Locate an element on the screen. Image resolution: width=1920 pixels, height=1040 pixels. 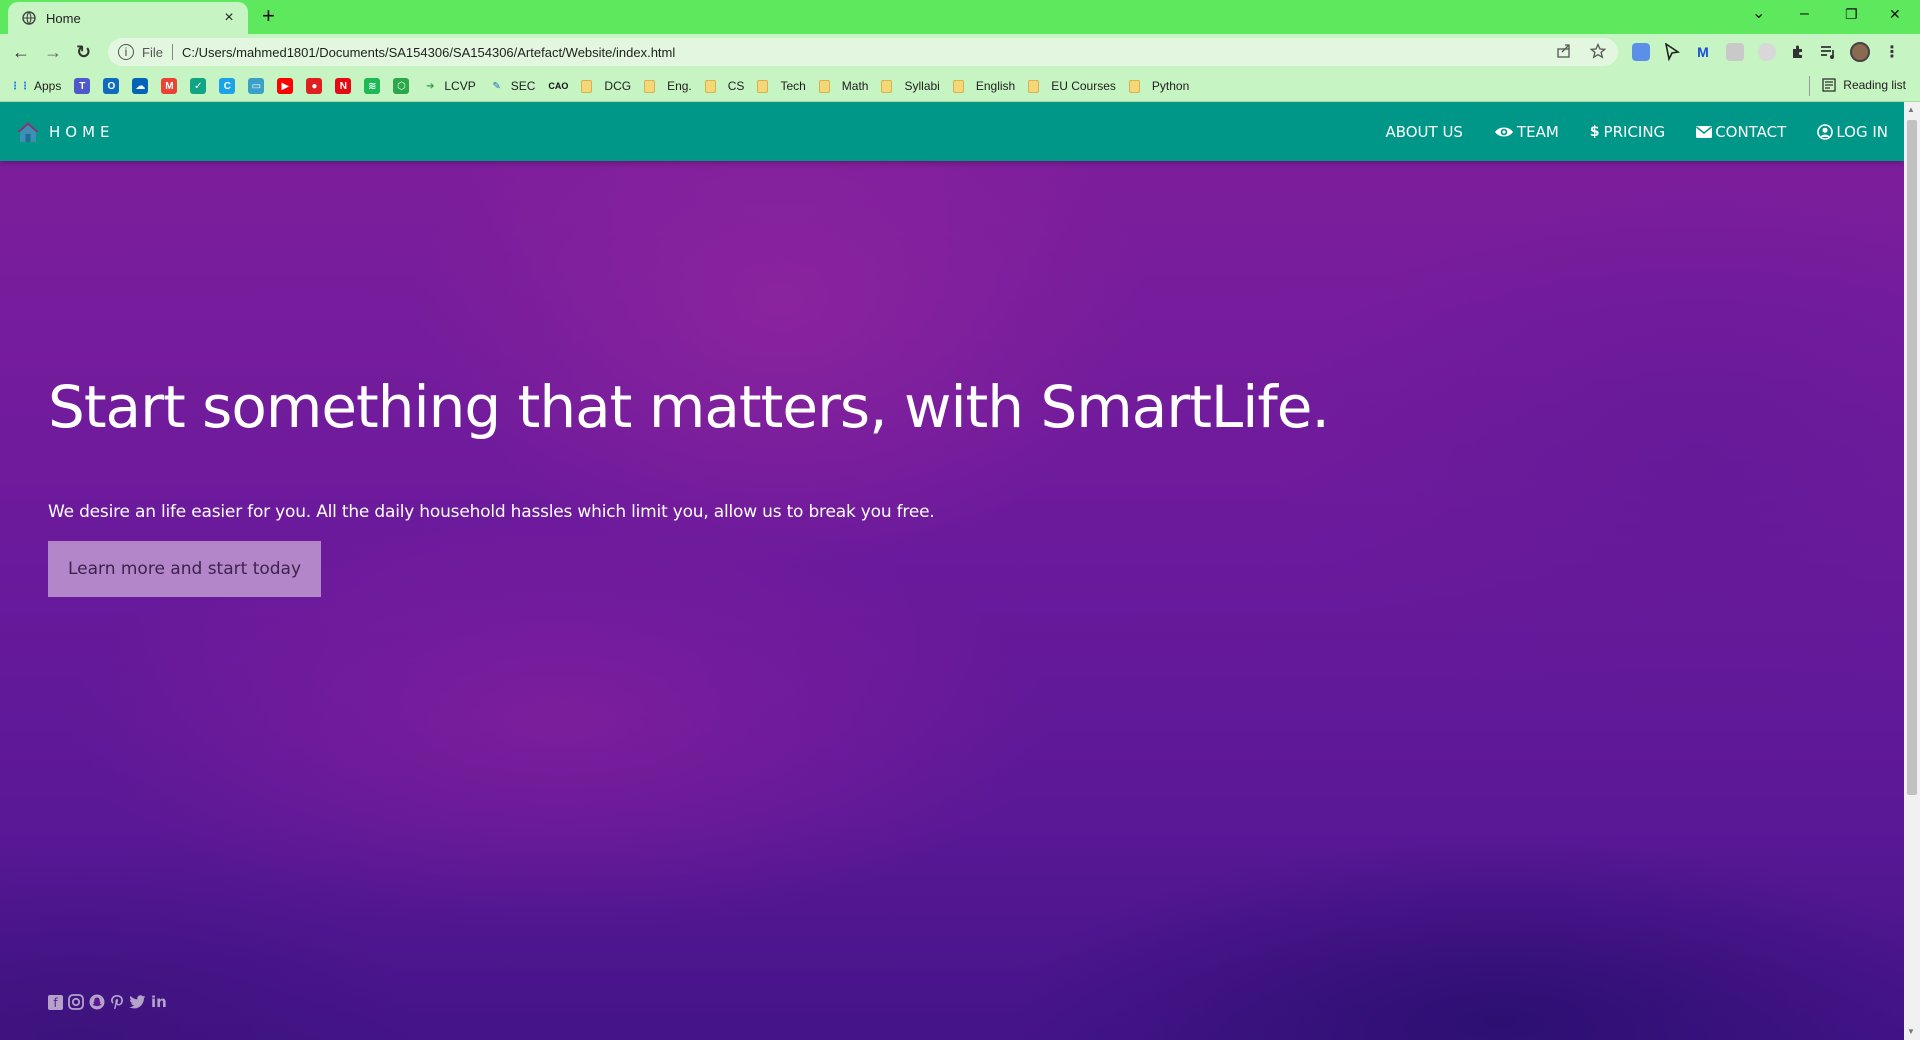
bookmark-item: Tech is located at coordinates (781, 86).